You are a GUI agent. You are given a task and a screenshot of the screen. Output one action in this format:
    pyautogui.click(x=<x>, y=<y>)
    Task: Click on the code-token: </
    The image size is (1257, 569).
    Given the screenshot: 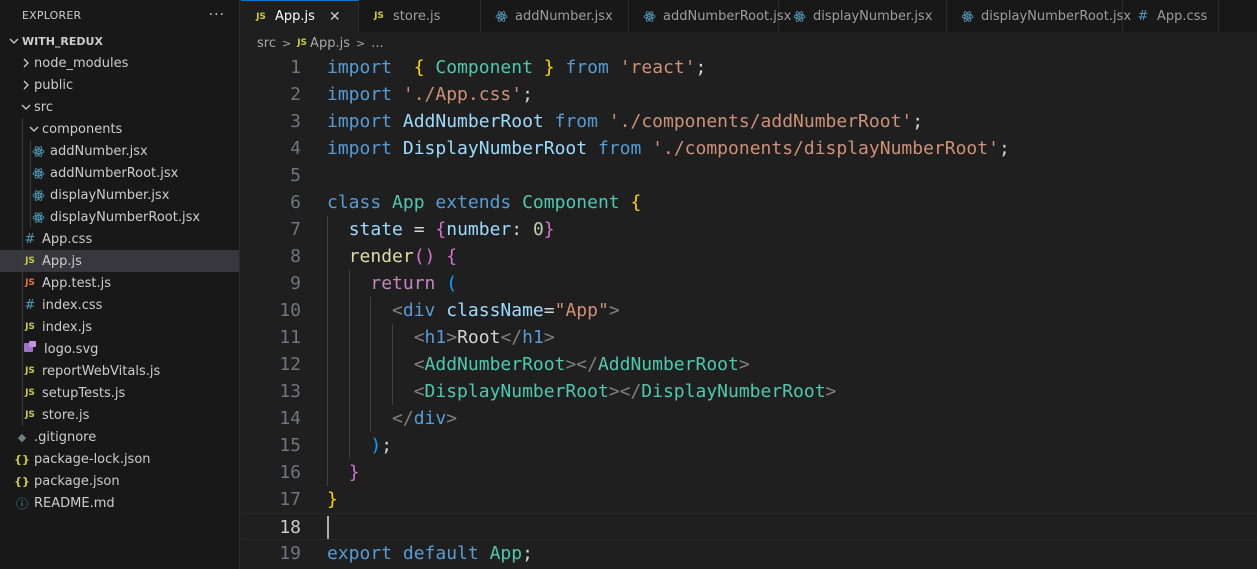 What is the action you would take?
    pyautogui.click(x=403, y=418)
    